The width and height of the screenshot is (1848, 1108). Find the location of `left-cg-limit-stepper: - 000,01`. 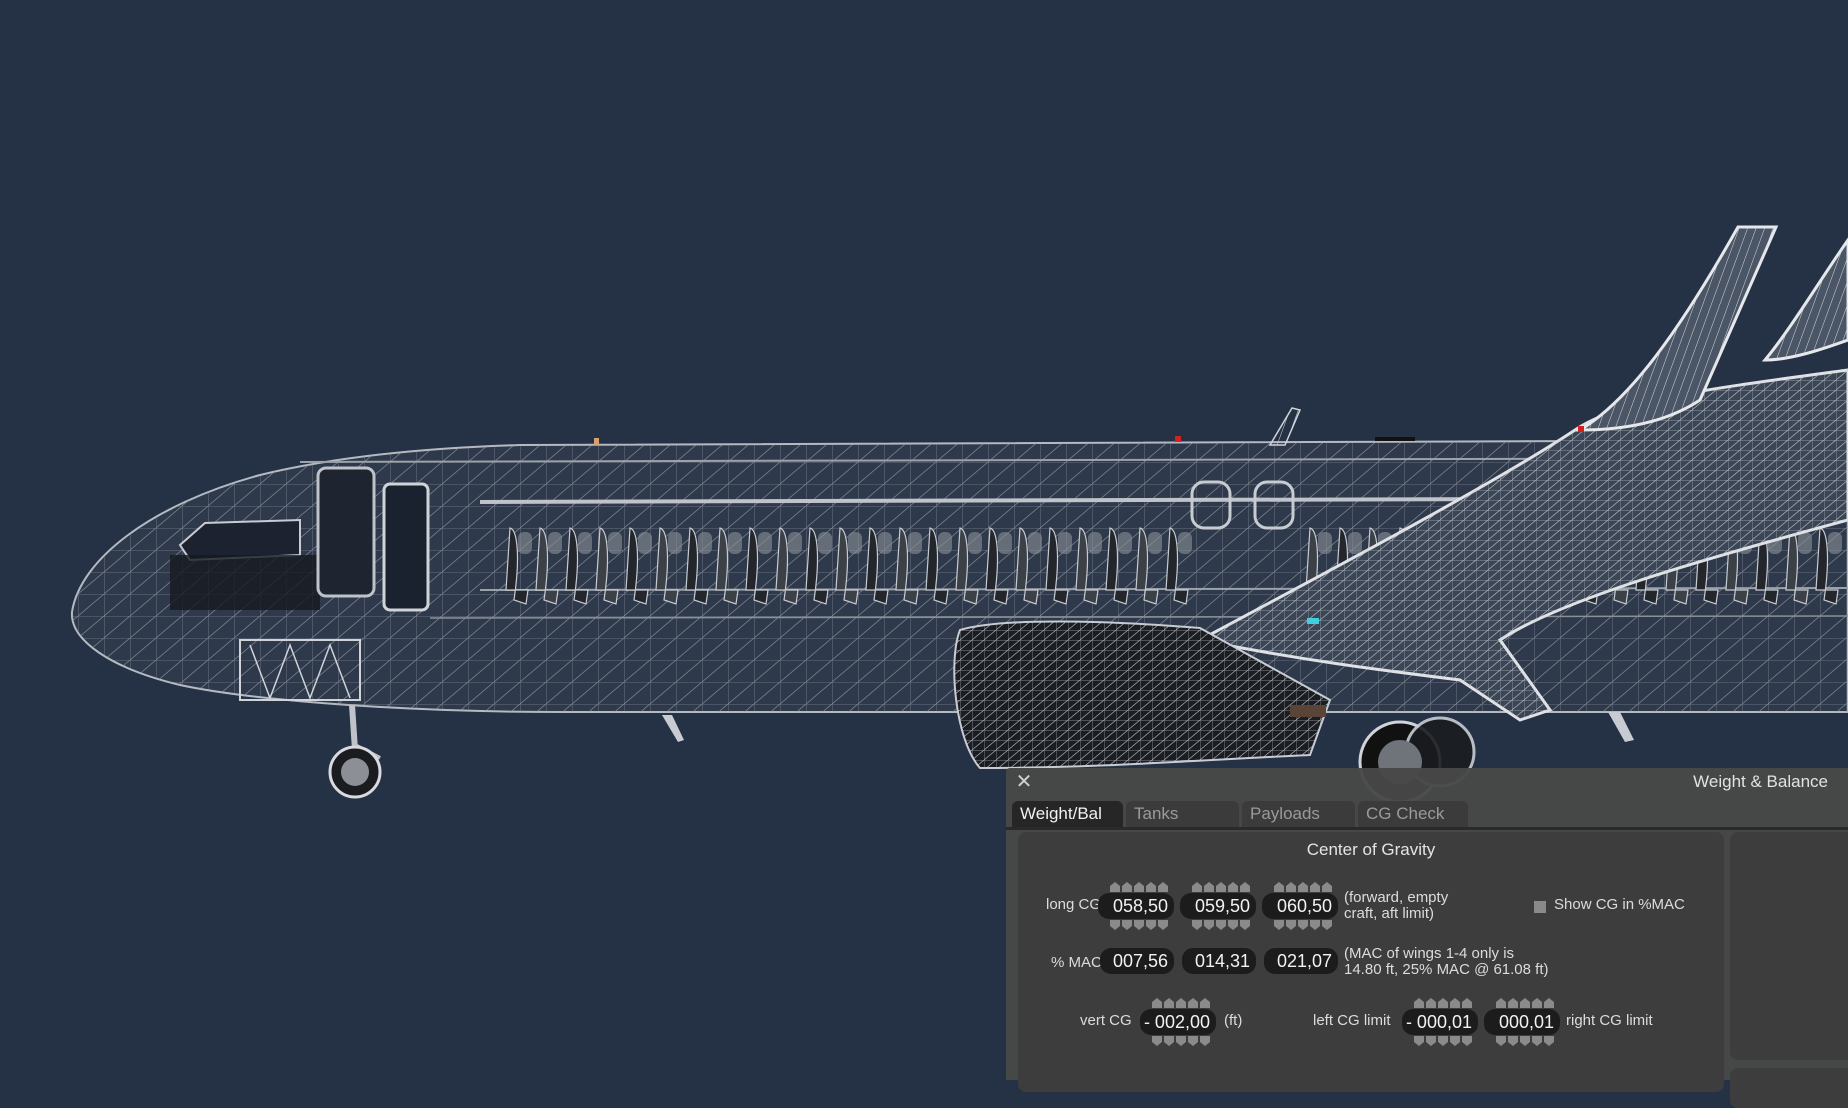

left-cg-limit-stepper: - 000,01 is located at coordinates (1440, 1022).